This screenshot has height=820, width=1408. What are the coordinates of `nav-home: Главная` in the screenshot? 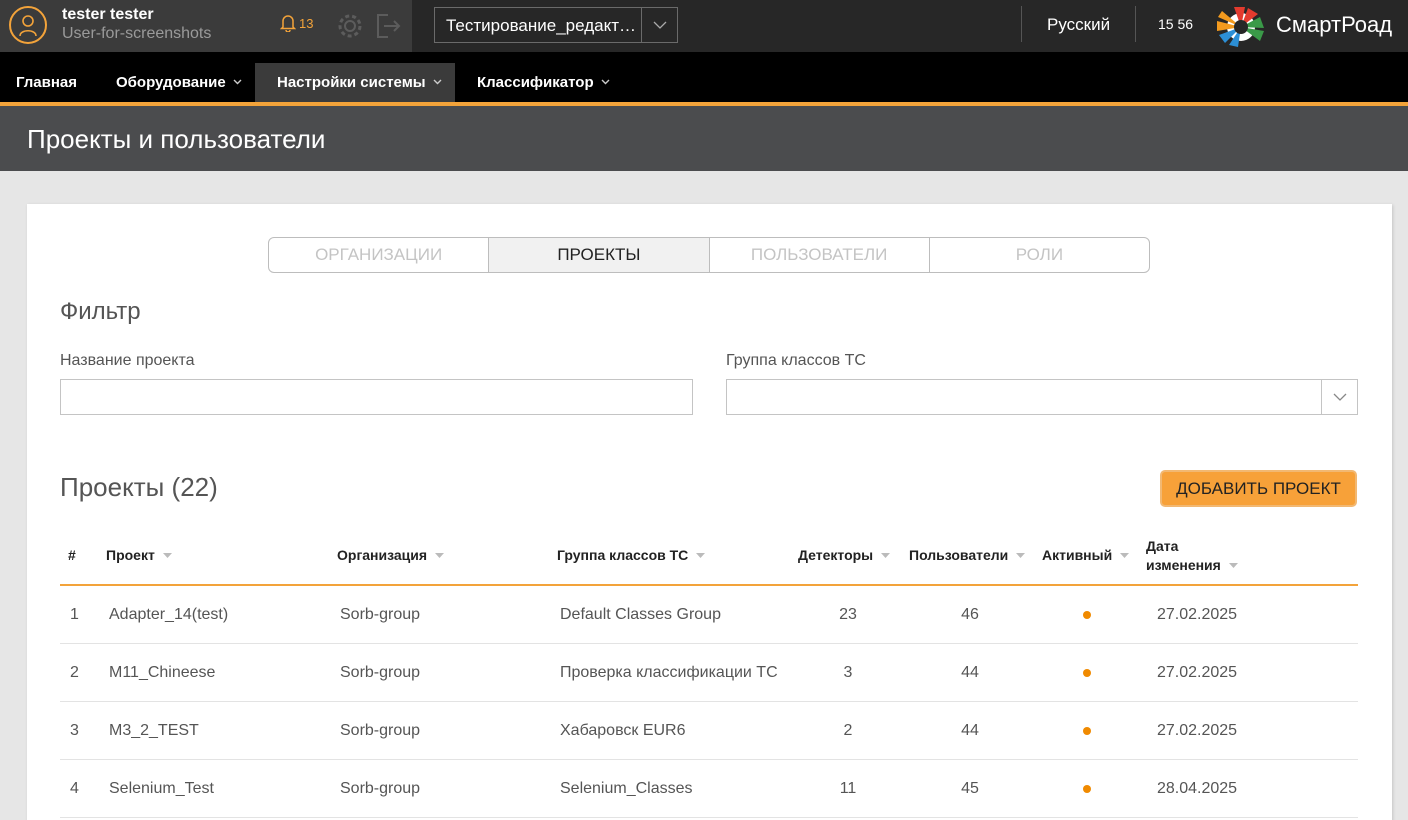 It's located at (46, 82).